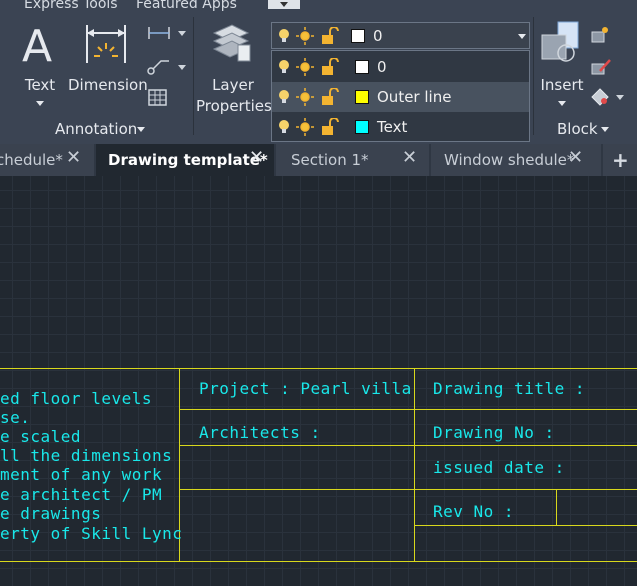  I want to click on drawing-title-field: Drawing title :, so click(509, 388).